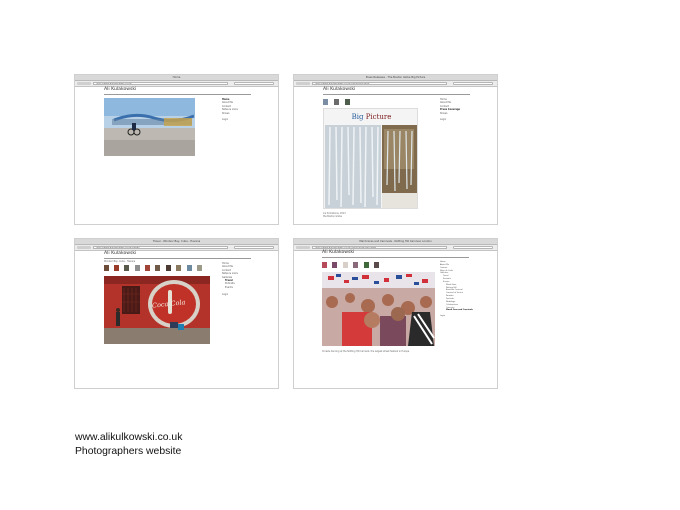 Image resolution: width=680 pixels, height=510 pixels. What do you see at coordinates (160, 83) in the screenshot?
I see `address-bar: http://www.alikulkowski.co.uk/` at bounding box center [160, 83].